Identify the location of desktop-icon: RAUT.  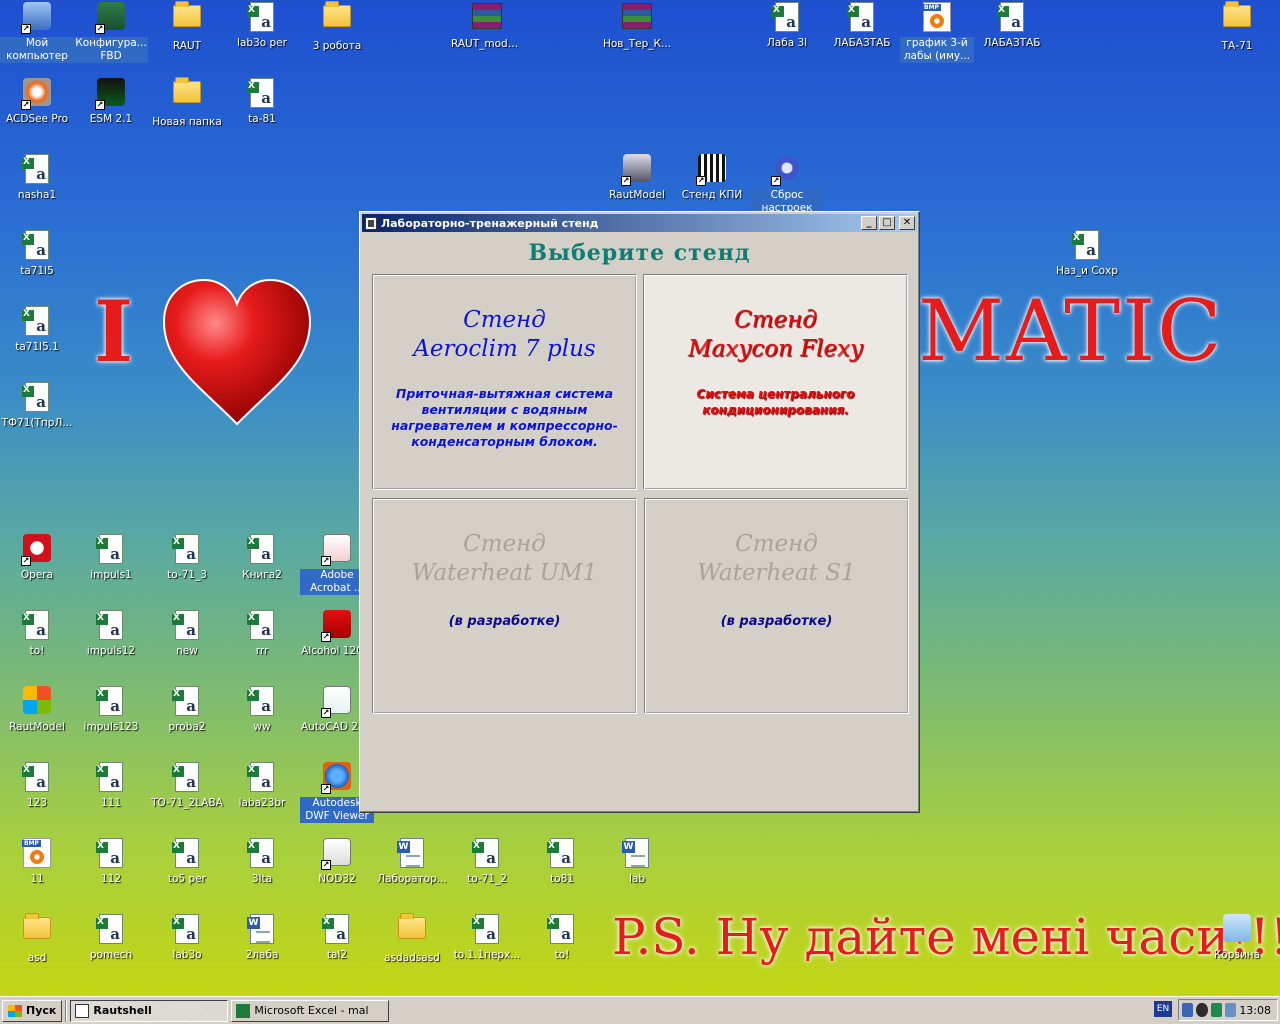
(187, 35).